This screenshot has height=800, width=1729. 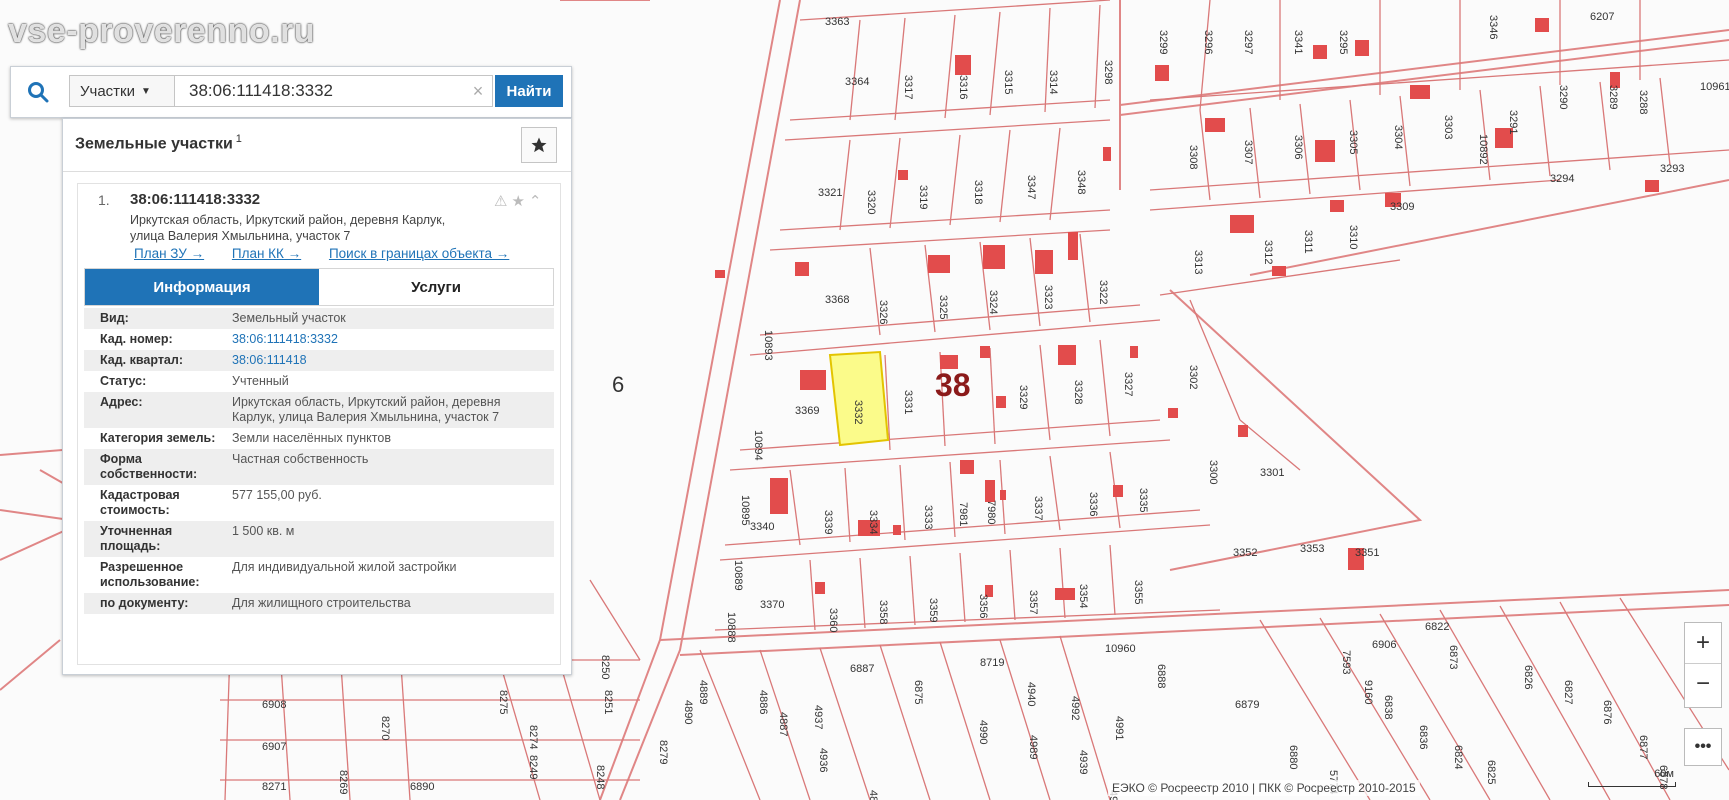 I want to click on parcel-label: 4936, so click(x=823, y=760).